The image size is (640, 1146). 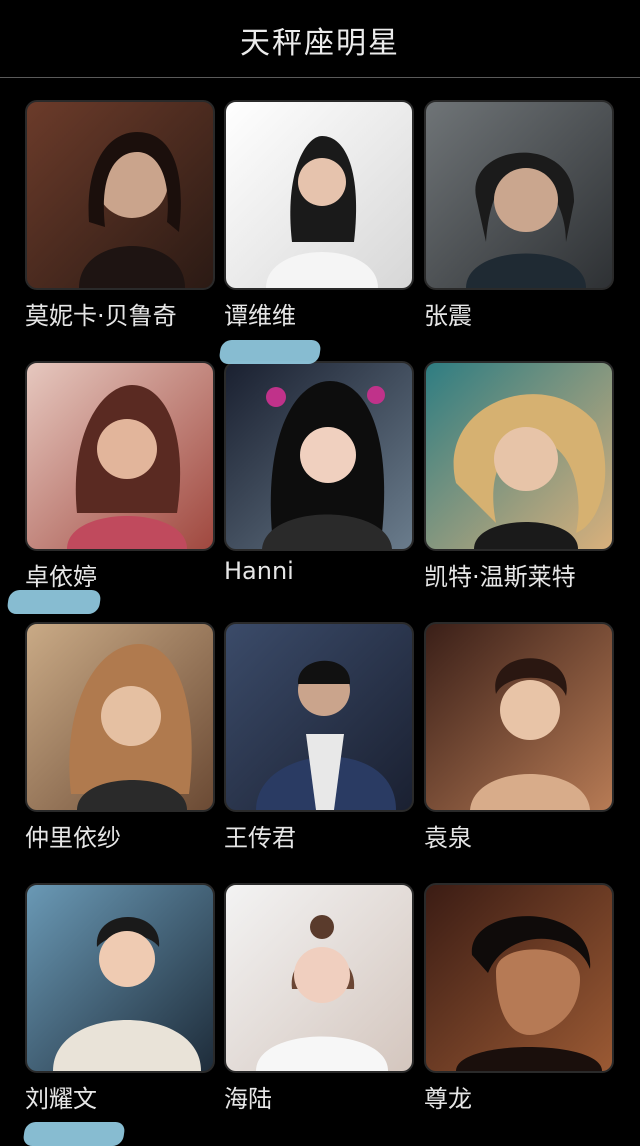 What do you see at coordinates (260, 838) in the screenshot?
I see `star-name: 王传君` at bounding box center [260, 838].